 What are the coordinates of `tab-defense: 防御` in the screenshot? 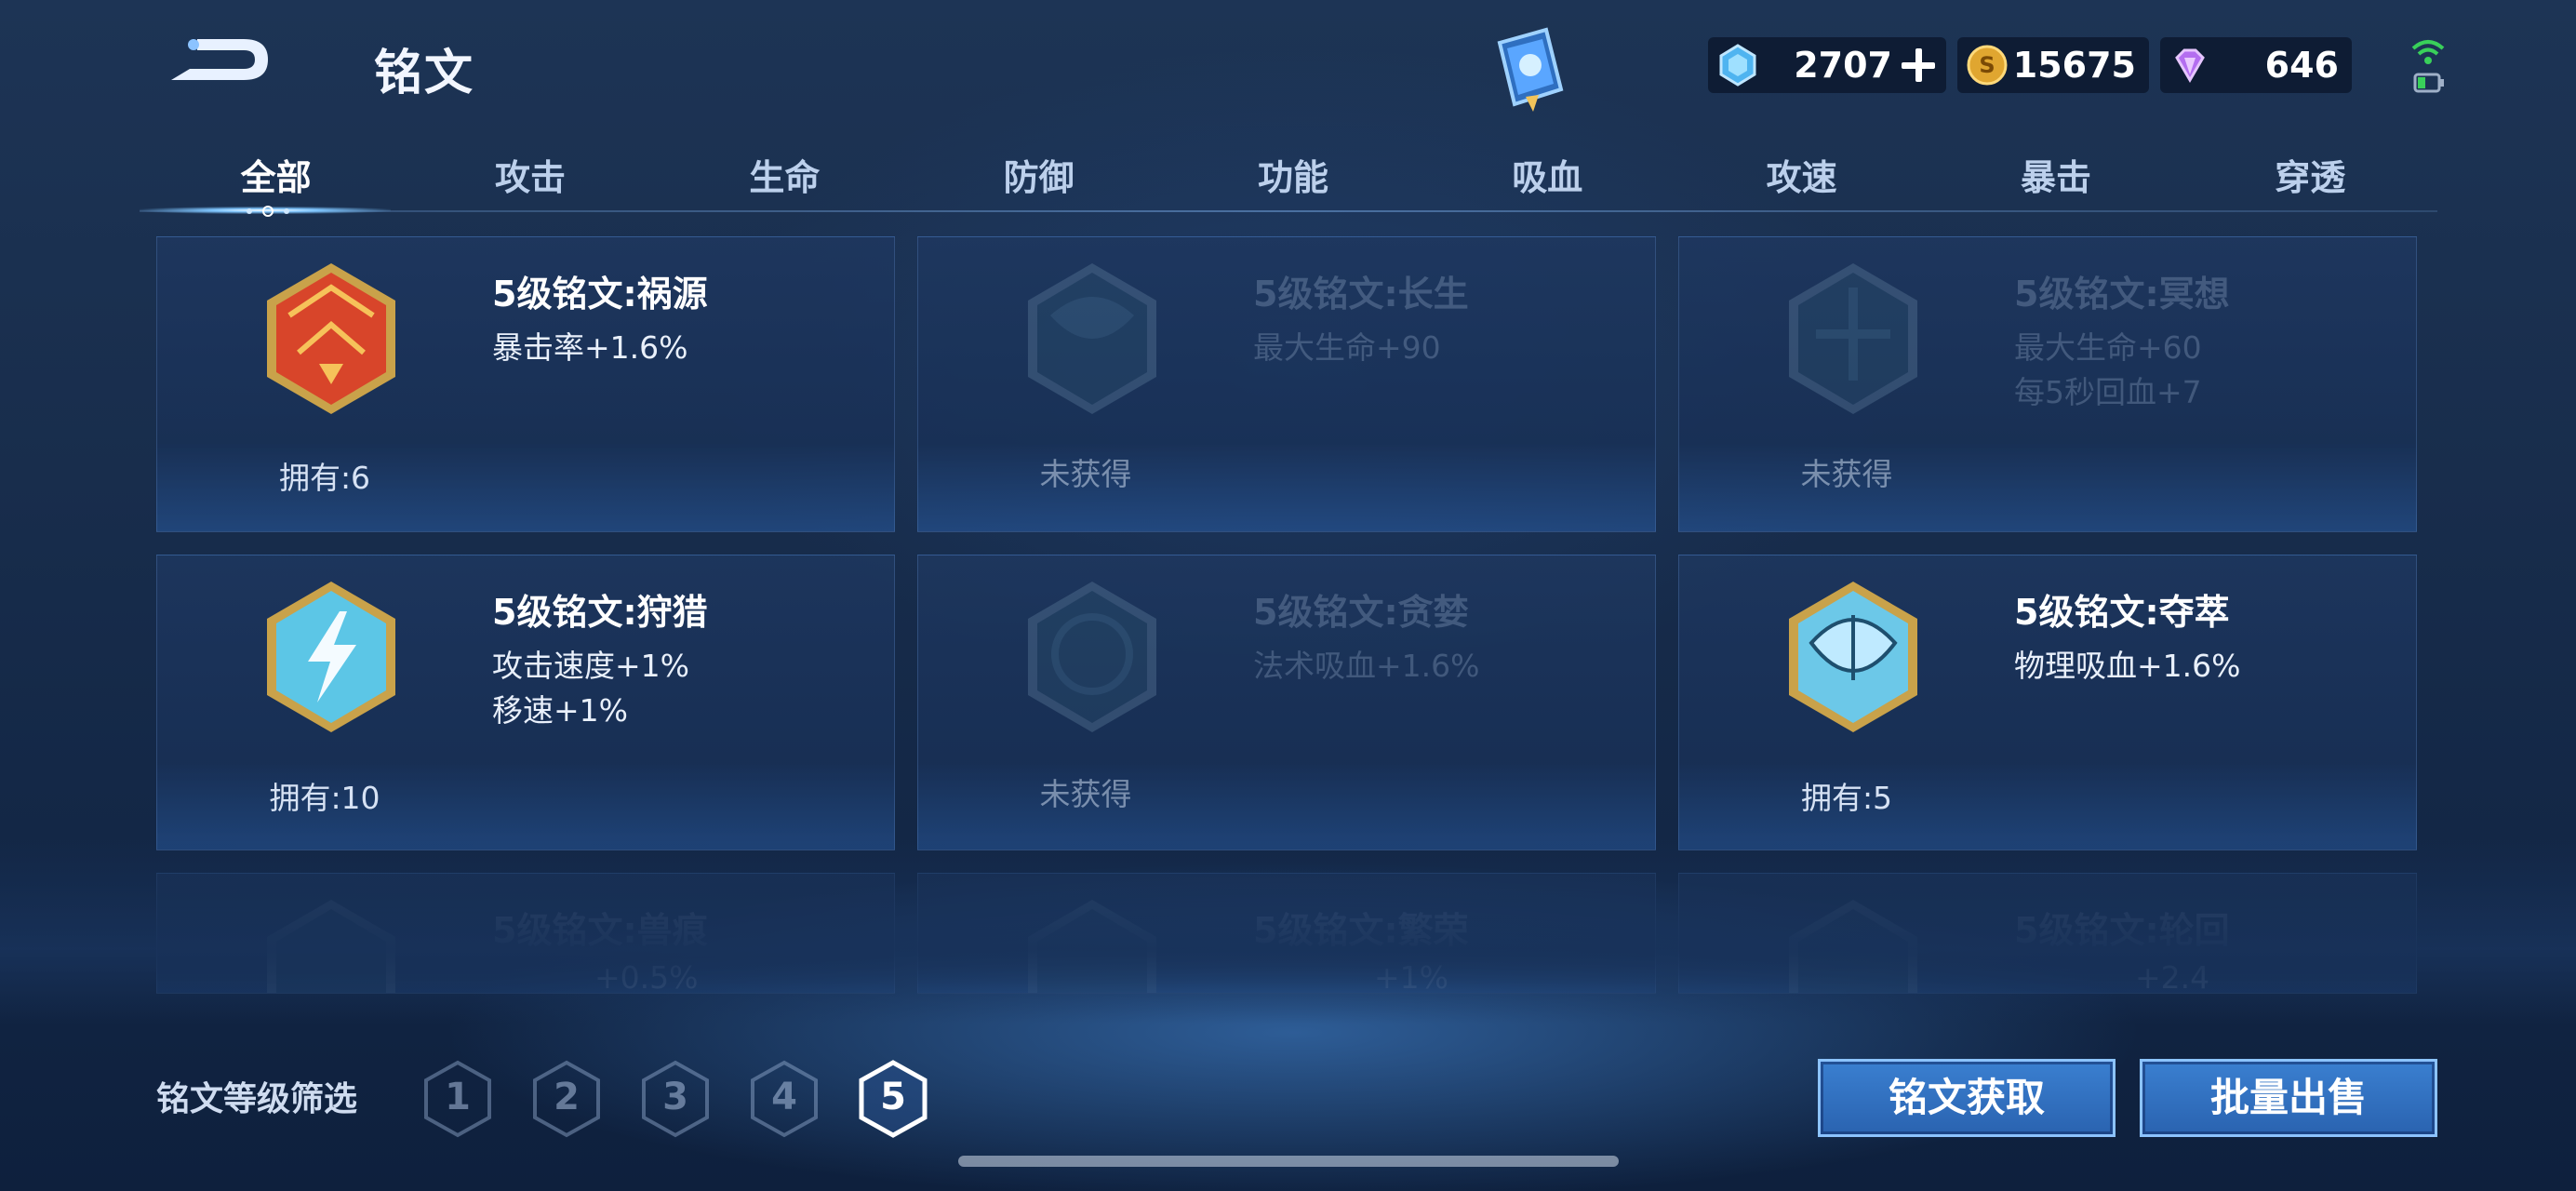 It's located at (1039, 177).